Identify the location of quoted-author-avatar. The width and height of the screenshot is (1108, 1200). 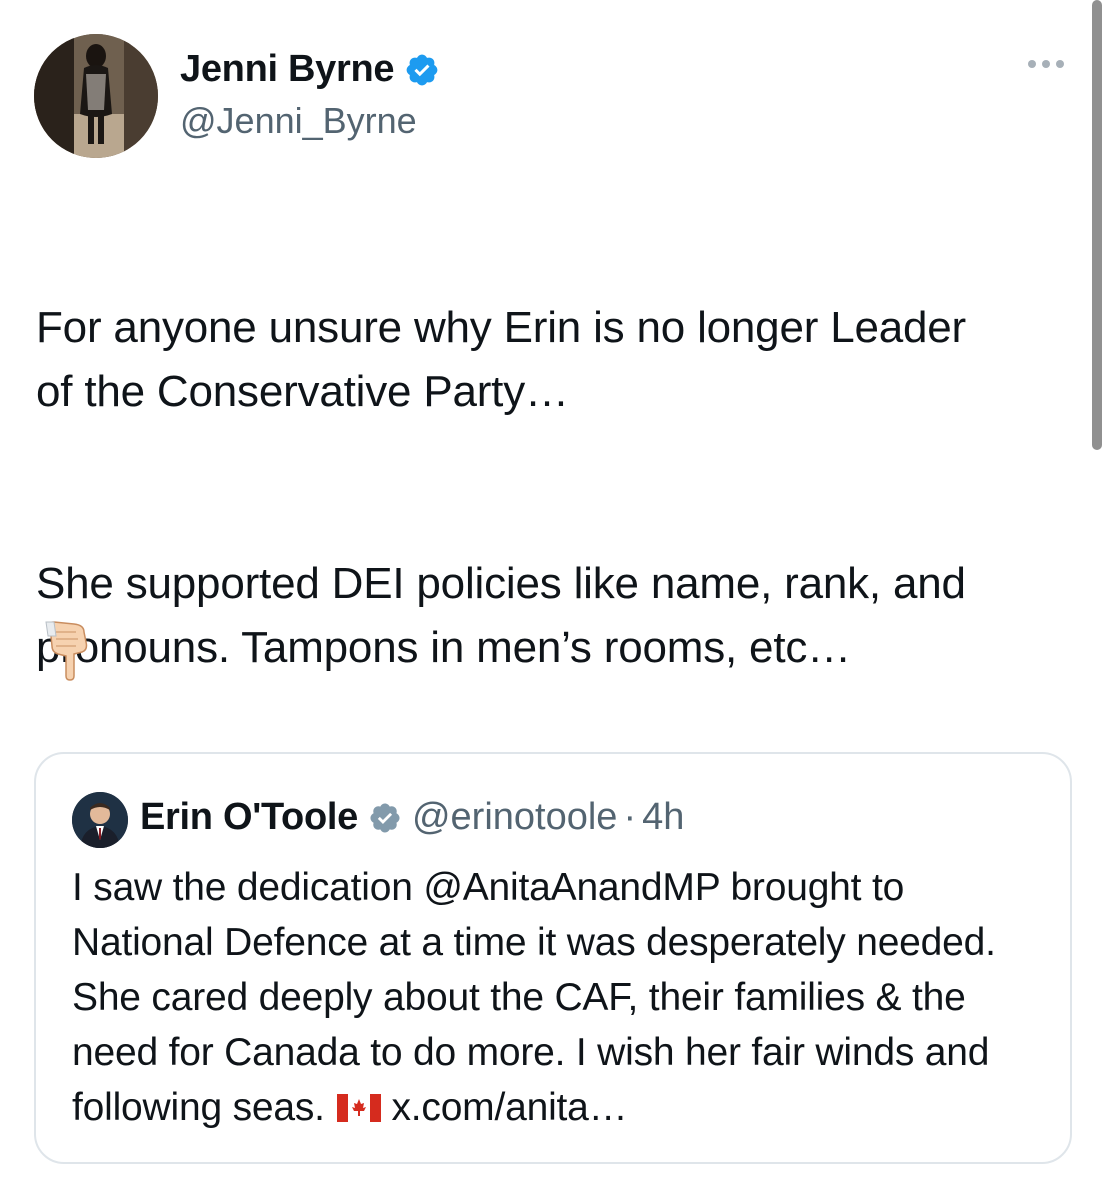
(100, 820).